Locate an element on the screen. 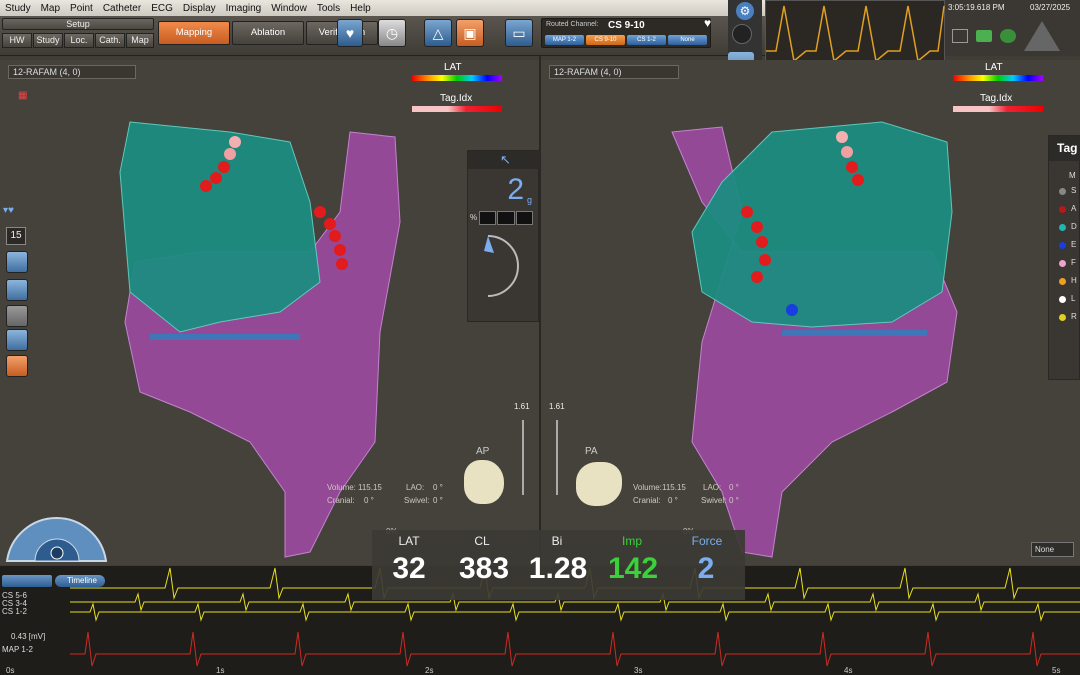  left-tool-pointer-icon is located at coordinates (17, 366).